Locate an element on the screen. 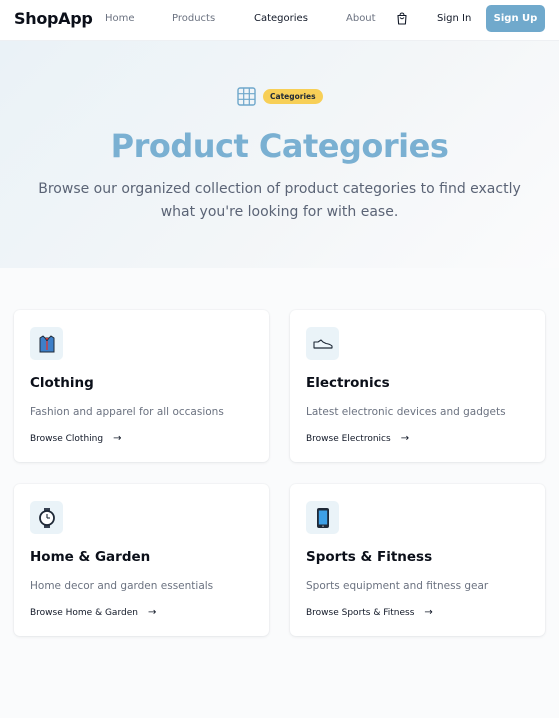 Image resolution: width=559 pixels, height=718 pixels. browse-electronics-link: Browse Electronics → is located at coordinates (357, 438).